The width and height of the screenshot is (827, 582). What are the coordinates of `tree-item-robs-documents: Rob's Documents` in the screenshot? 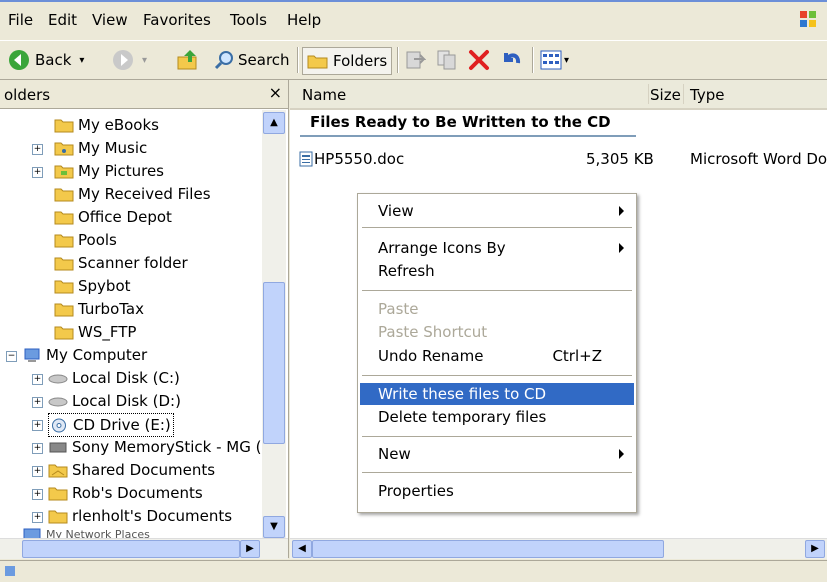 It's located at (125, 493).